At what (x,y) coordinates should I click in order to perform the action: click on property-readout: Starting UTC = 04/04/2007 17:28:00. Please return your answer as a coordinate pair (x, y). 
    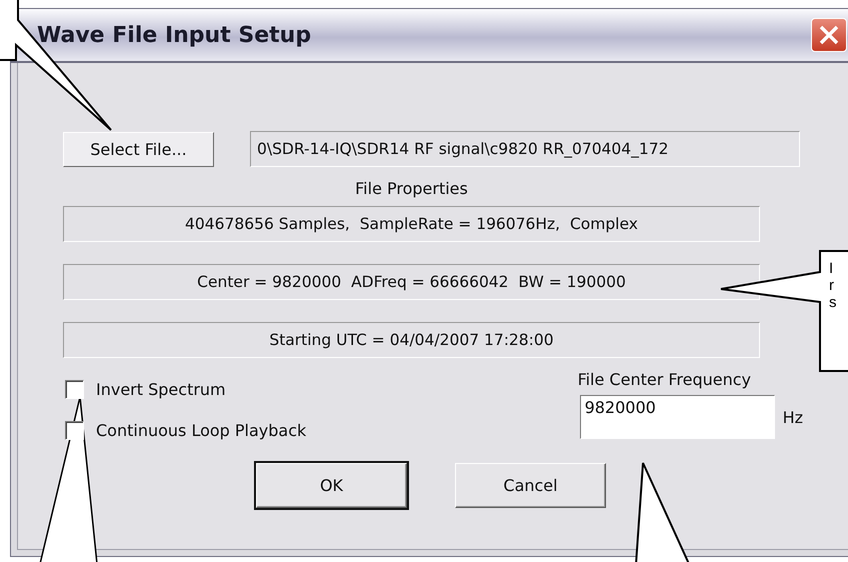
    Looking at the image, I should click on (411, 340).